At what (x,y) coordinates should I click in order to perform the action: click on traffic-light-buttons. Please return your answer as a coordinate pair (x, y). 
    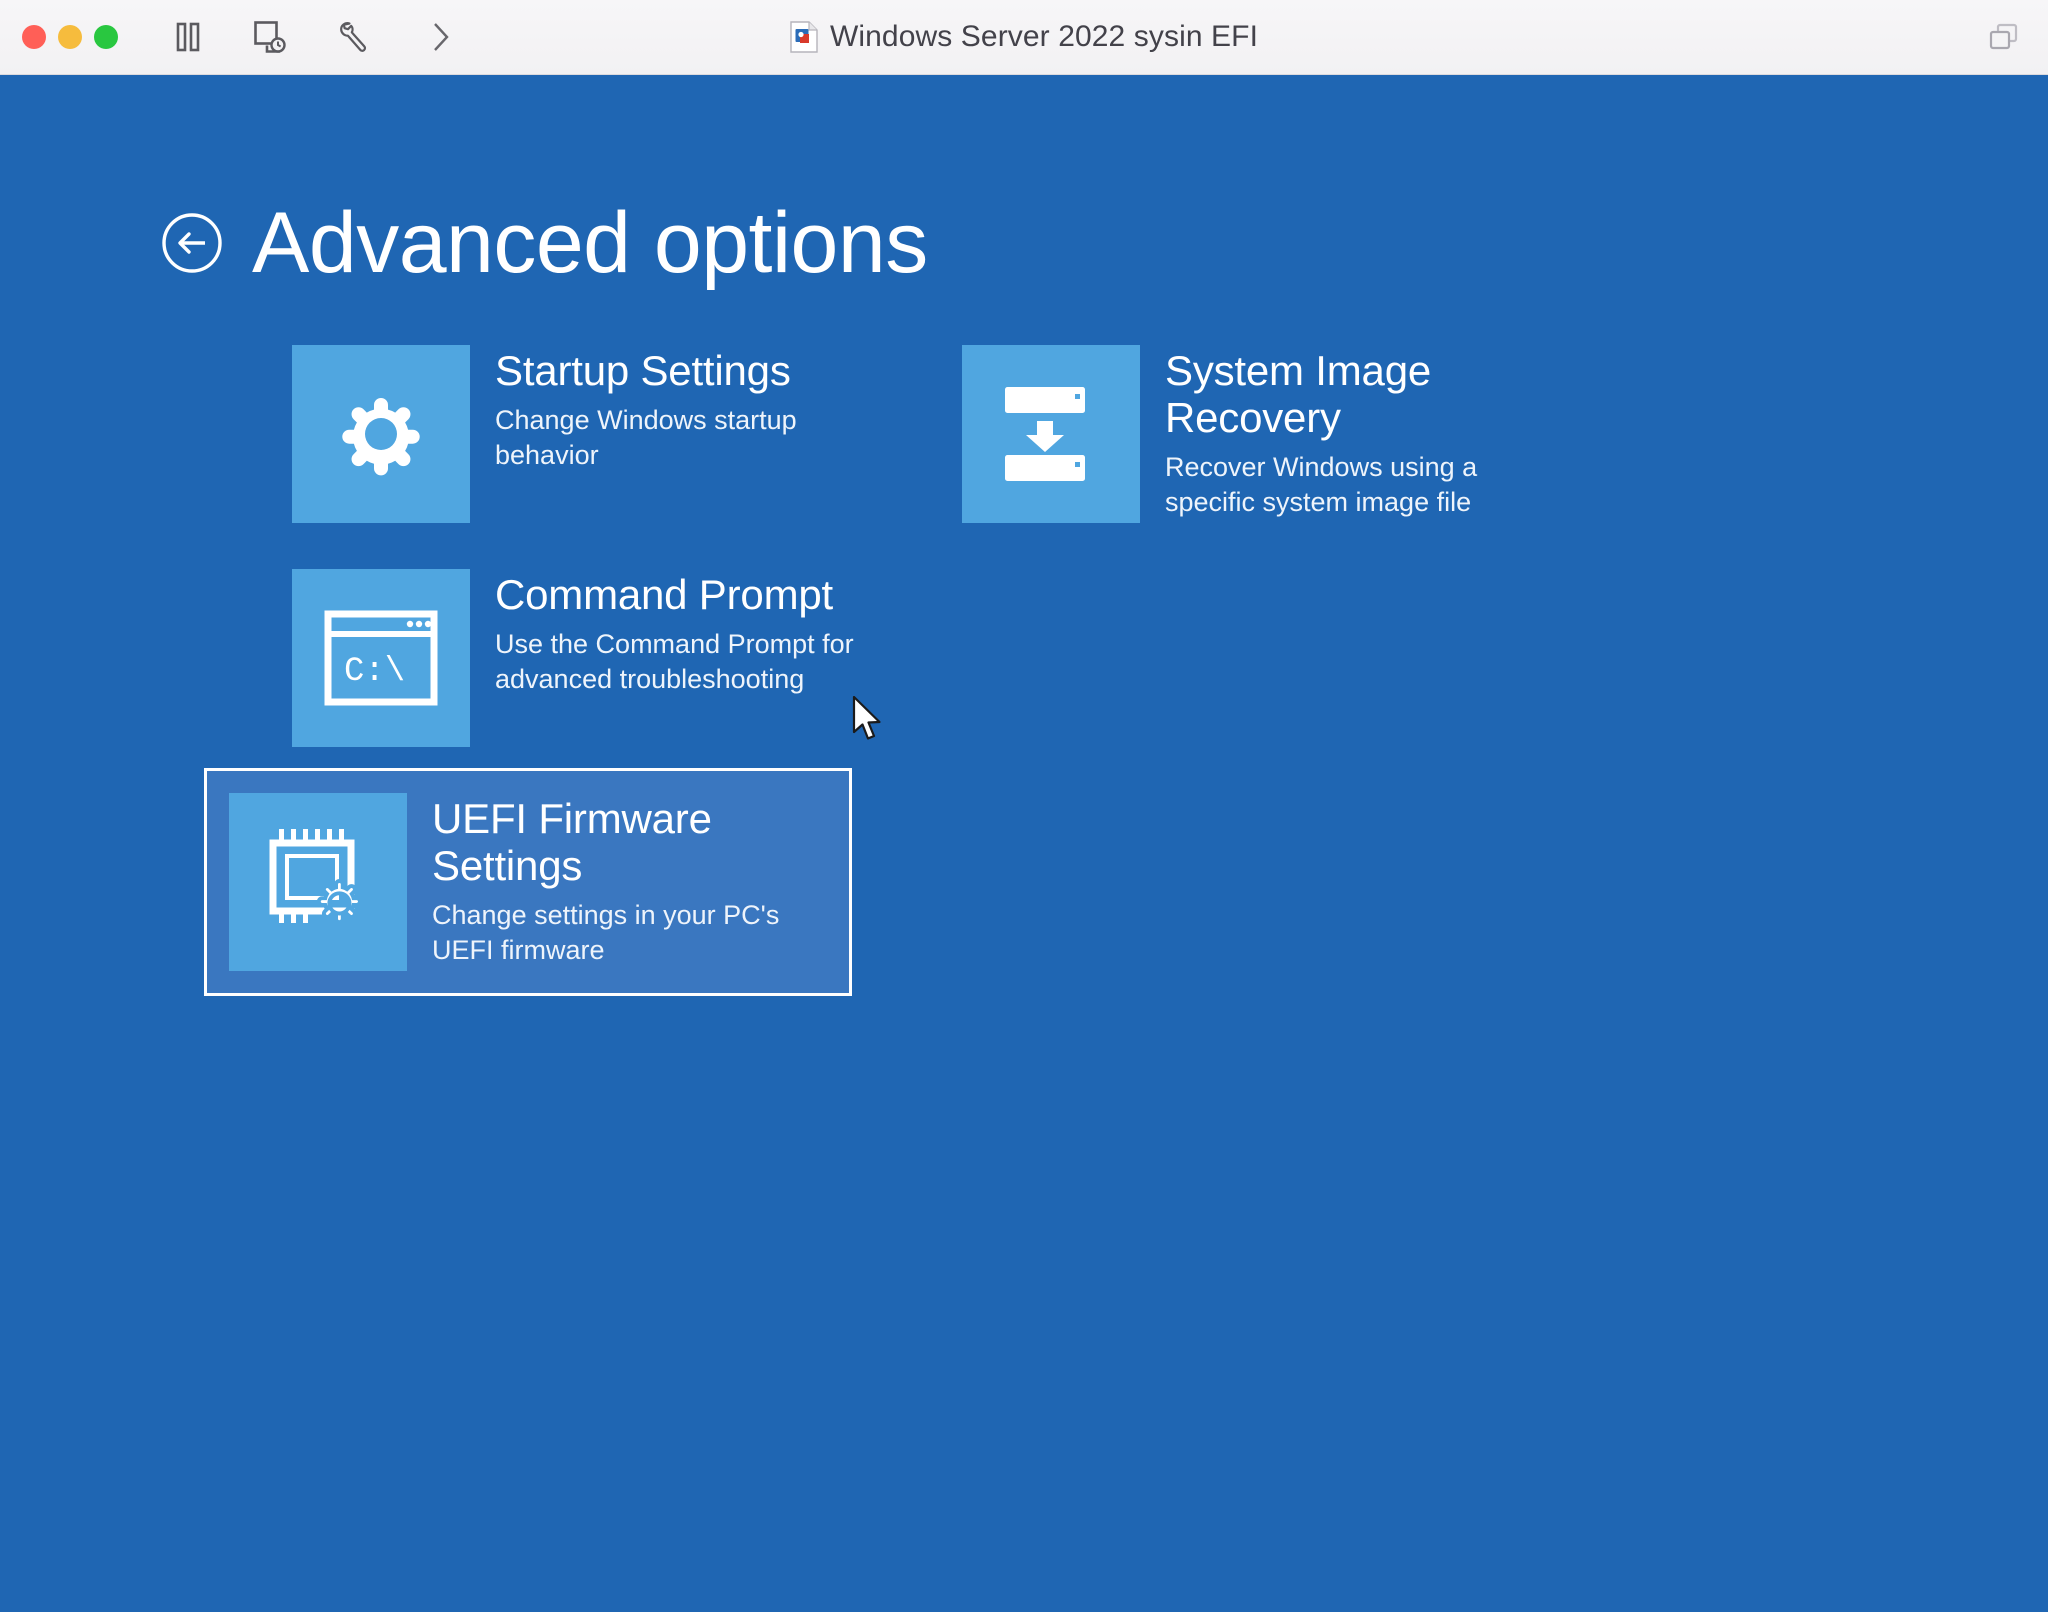
    Looking at the image, I should click on (70, 37).